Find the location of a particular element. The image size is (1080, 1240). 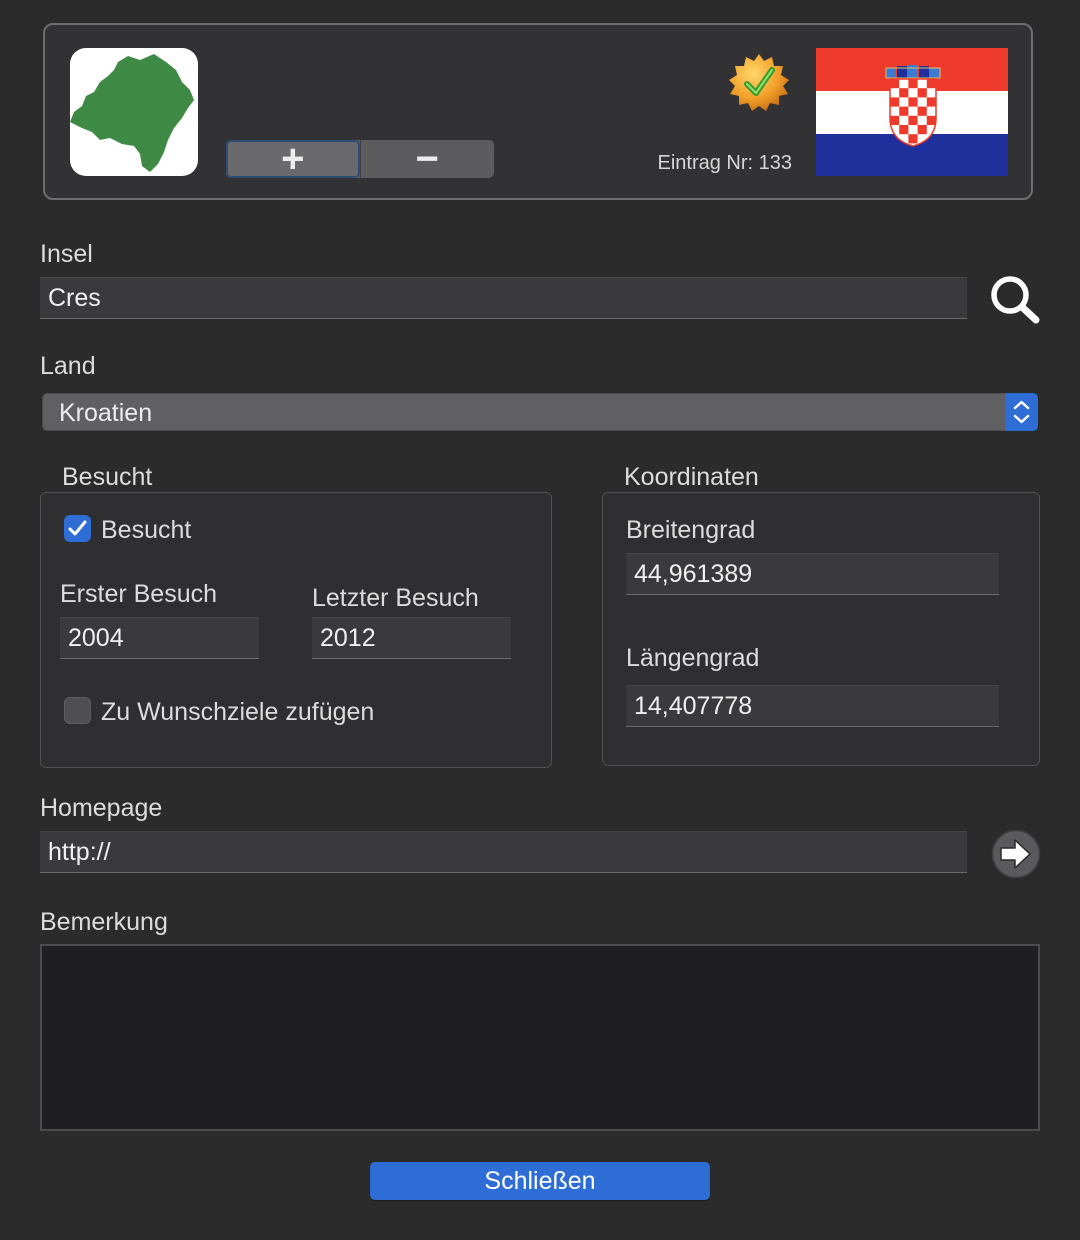

country-select-value: Kroatien is located at coordinates (106, 413).